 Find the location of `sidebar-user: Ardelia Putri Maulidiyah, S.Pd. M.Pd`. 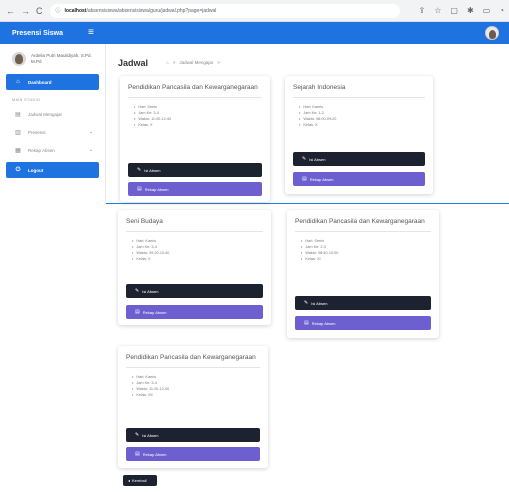

sidebar-user: Ardelia Putri Maulidiyah, S.Pd. M.Pd is located at coordinates (52, 58).